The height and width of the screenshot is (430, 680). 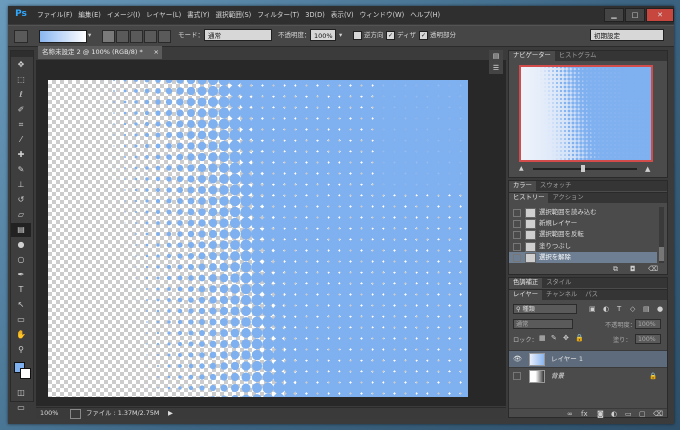 What do you see at coordinates (647, 169) in the screenshot?
I see `zoom-in-icon: ▲` at bounding box center [647, 169].